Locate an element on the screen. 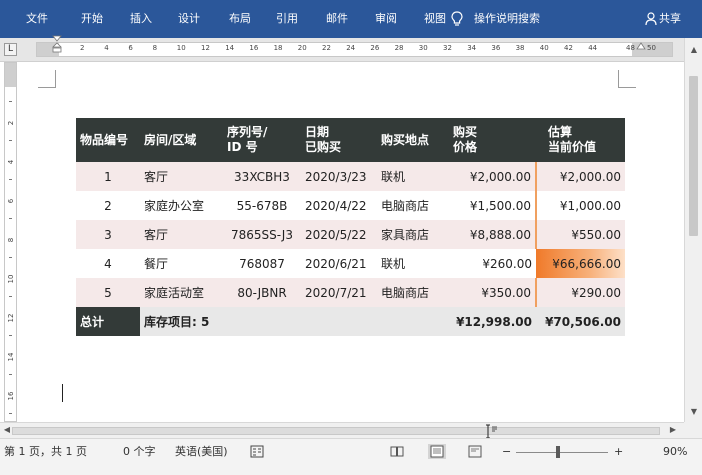  zoom-level: 90% is located at coordinates (675, 452).